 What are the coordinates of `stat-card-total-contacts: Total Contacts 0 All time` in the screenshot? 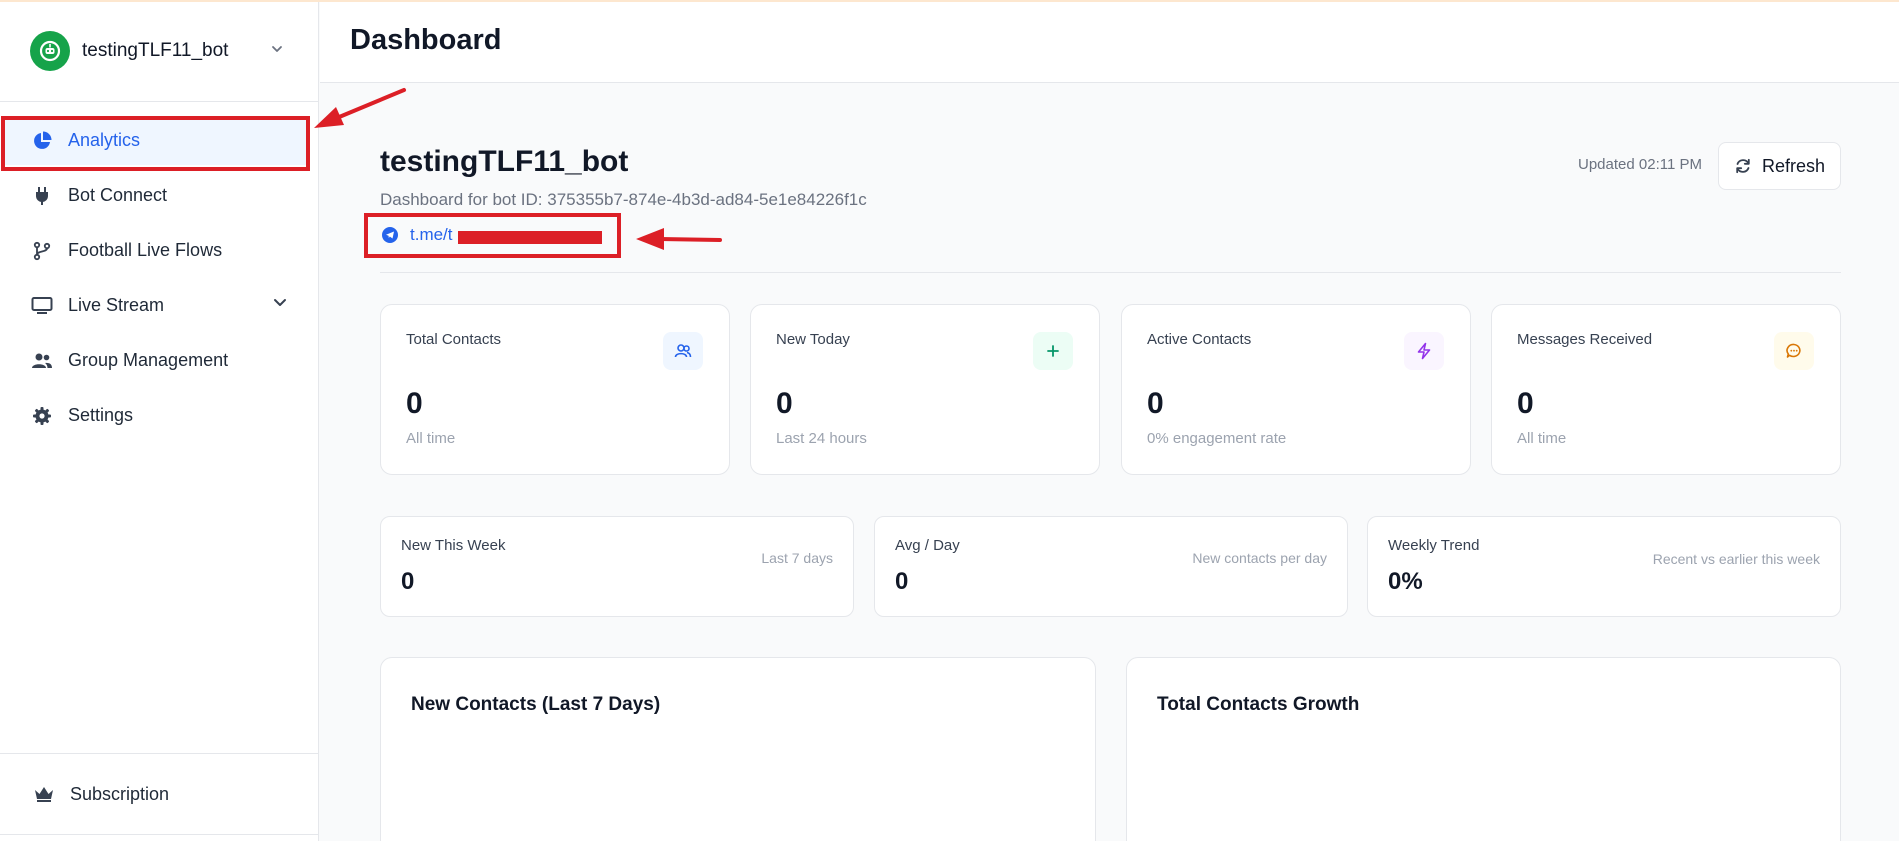 It's located at (555, 389).